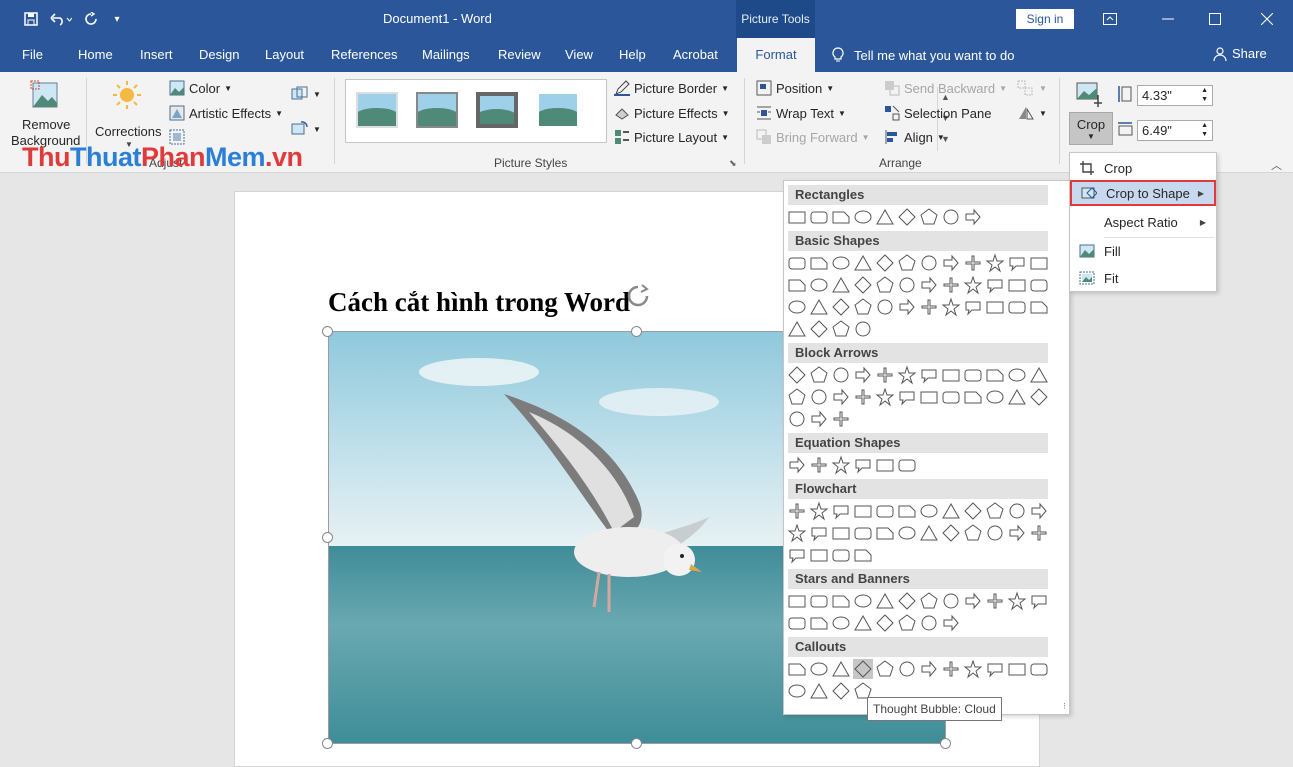  Describe the element at coordinates (945, 88) in the screenshot. I see `send-backward-button: Send Backward ▼` at that location.